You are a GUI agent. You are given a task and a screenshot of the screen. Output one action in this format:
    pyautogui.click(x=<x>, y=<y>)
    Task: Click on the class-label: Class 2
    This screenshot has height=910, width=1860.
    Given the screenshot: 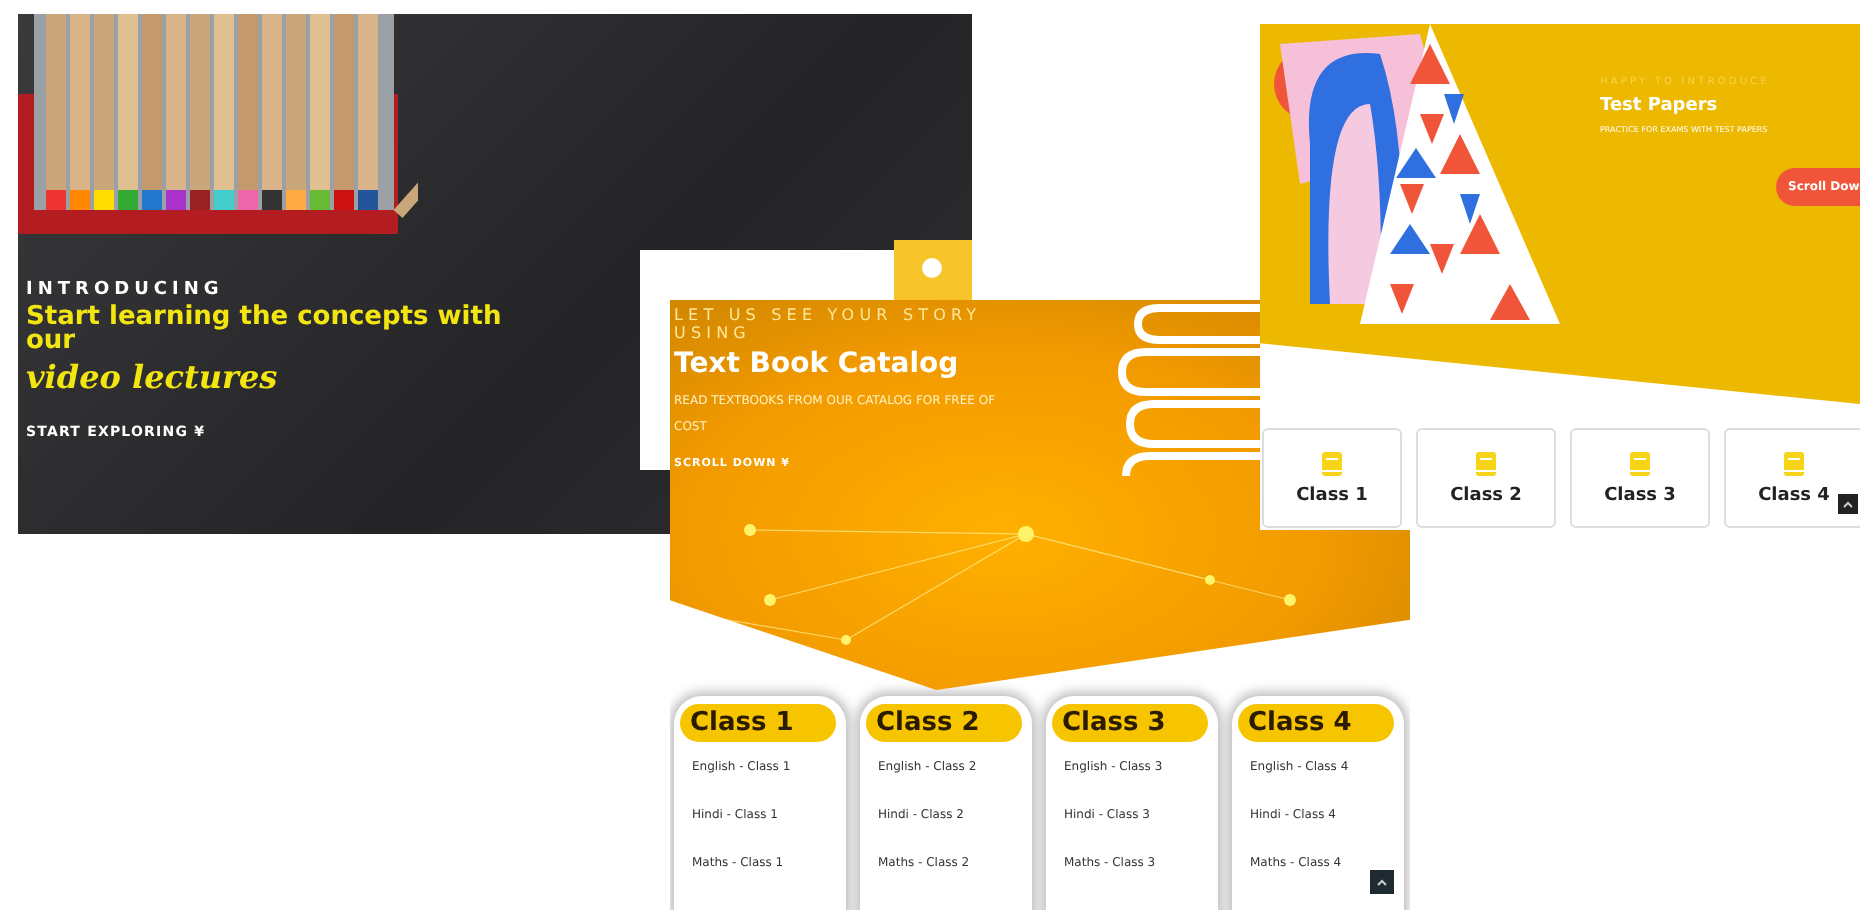 What is the action you would take?
    pyautogui.click(x=1486, y=495)
    